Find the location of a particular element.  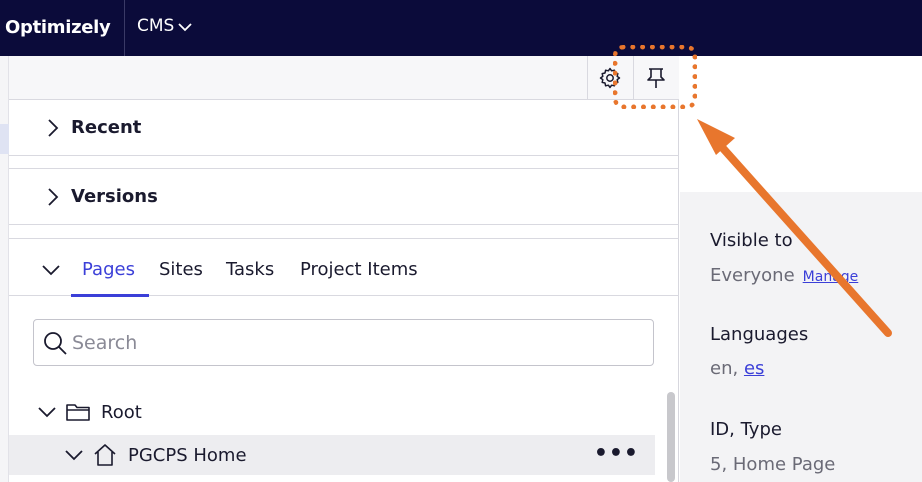

tree-tabs: Pages Sites Tasks Project Items is located at coordinates (344, 267).